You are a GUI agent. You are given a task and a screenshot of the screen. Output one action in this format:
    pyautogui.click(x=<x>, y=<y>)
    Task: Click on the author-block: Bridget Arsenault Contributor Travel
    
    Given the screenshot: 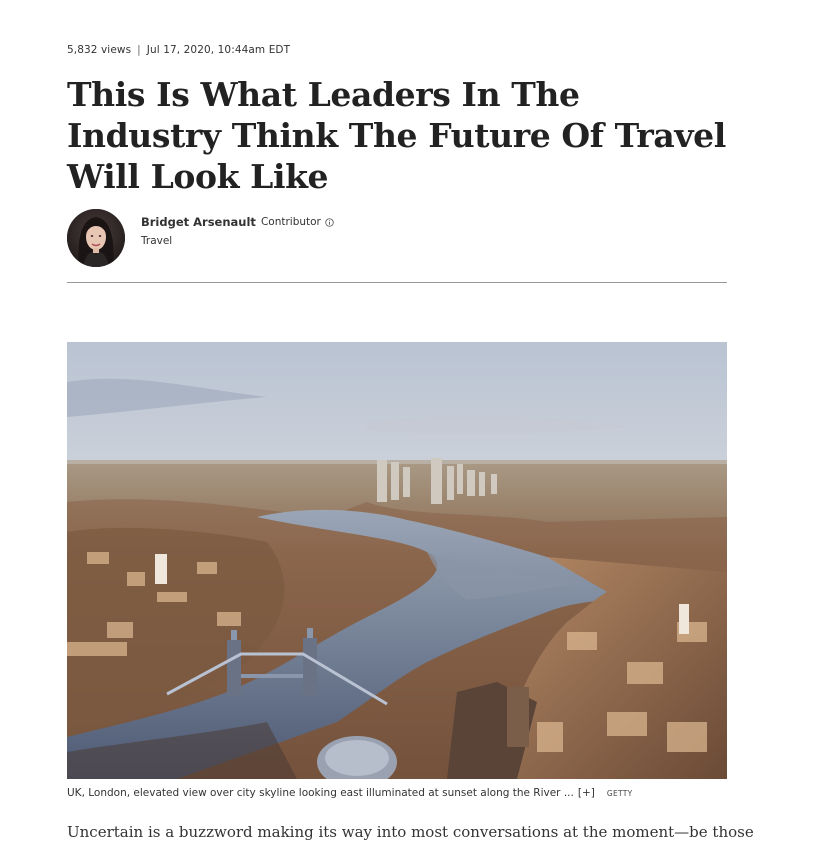 What is the action you would take?
    pyautogui.click(x=200, y=238)
    